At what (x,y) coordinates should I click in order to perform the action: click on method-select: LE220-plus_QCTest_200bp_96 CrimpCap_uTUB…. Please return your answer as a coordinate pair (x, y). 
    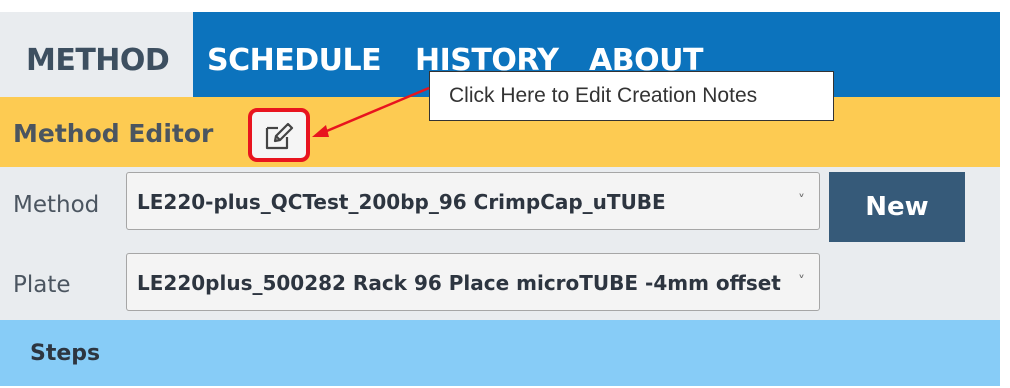
    Looking at the image, I should click on (473, 201).